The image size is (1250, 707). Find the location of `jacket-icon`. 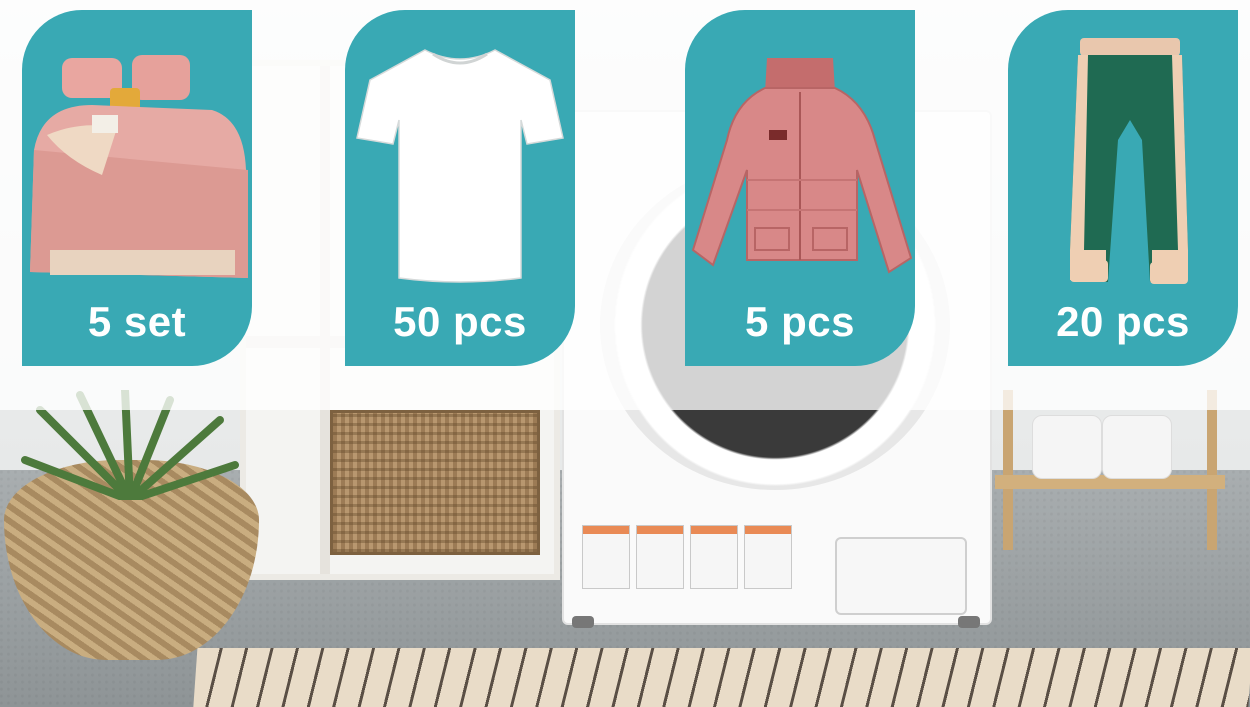

jacket-icon is located at coordinates (802, 166).